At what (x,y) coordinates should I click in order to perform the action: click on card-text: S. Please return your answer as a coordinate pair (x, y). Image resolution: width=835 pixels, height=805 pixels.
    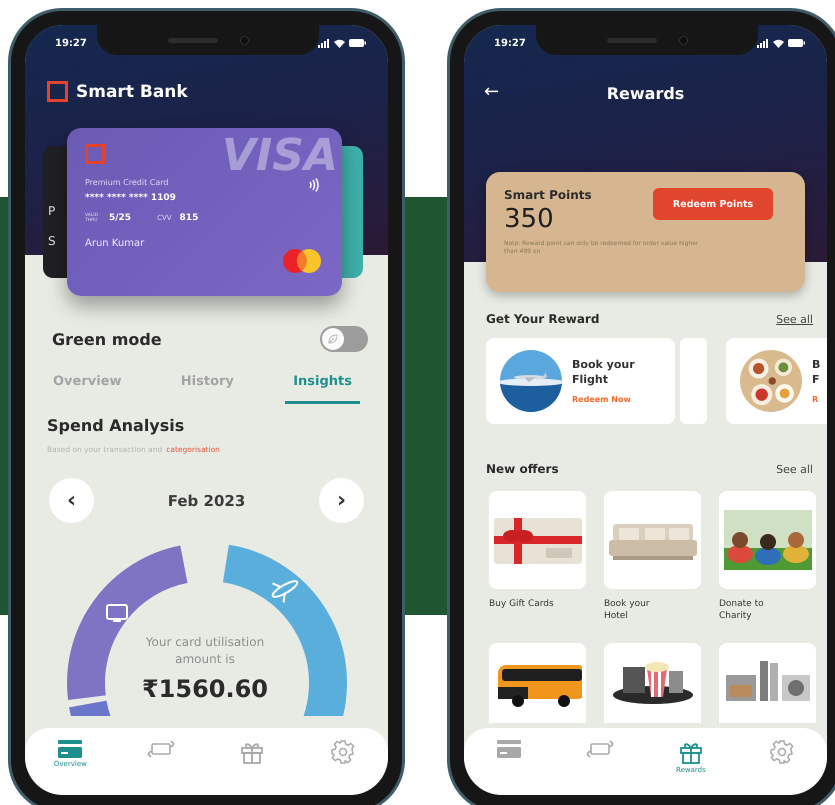
    Looking at the image, I should click on (52, 241).